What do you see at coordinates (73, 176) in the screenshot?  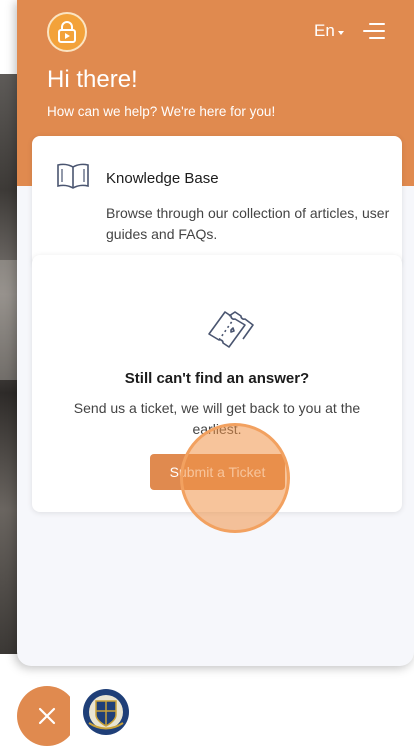 I see `open-book-icon` at bounding box center [73, 176].